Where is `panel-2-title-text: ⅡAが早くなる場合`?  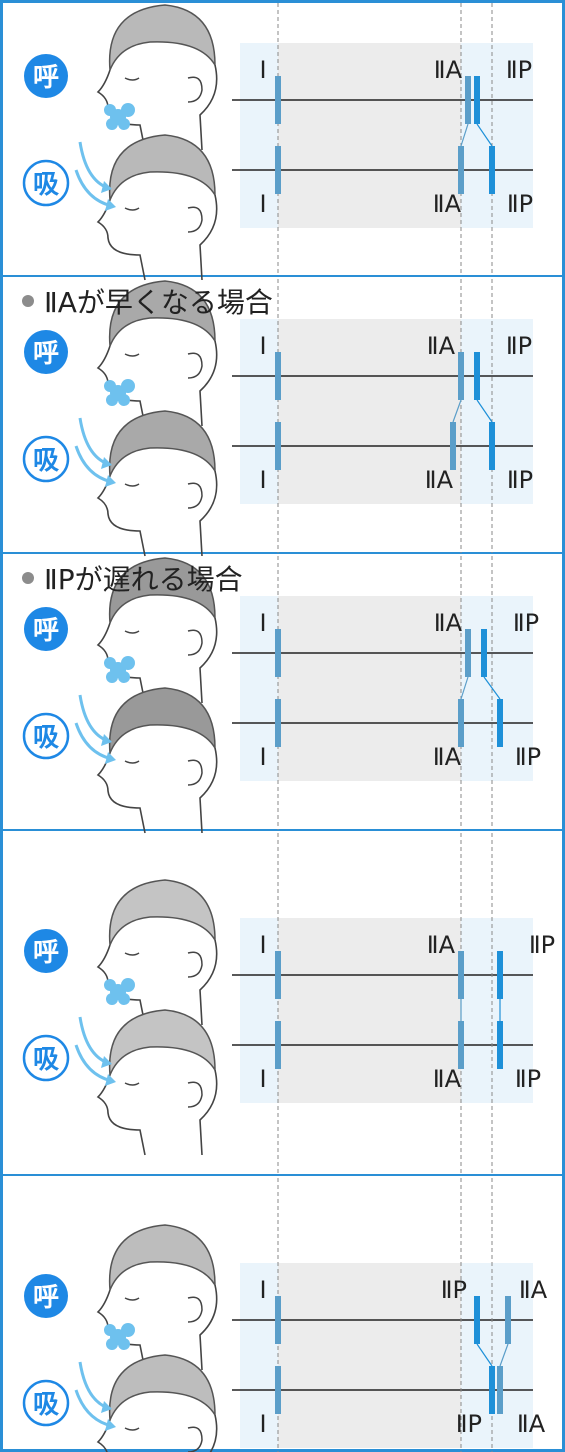 panel-2-title-text: ⅡAが早くなる場合 is located at coordinates (158, 302).